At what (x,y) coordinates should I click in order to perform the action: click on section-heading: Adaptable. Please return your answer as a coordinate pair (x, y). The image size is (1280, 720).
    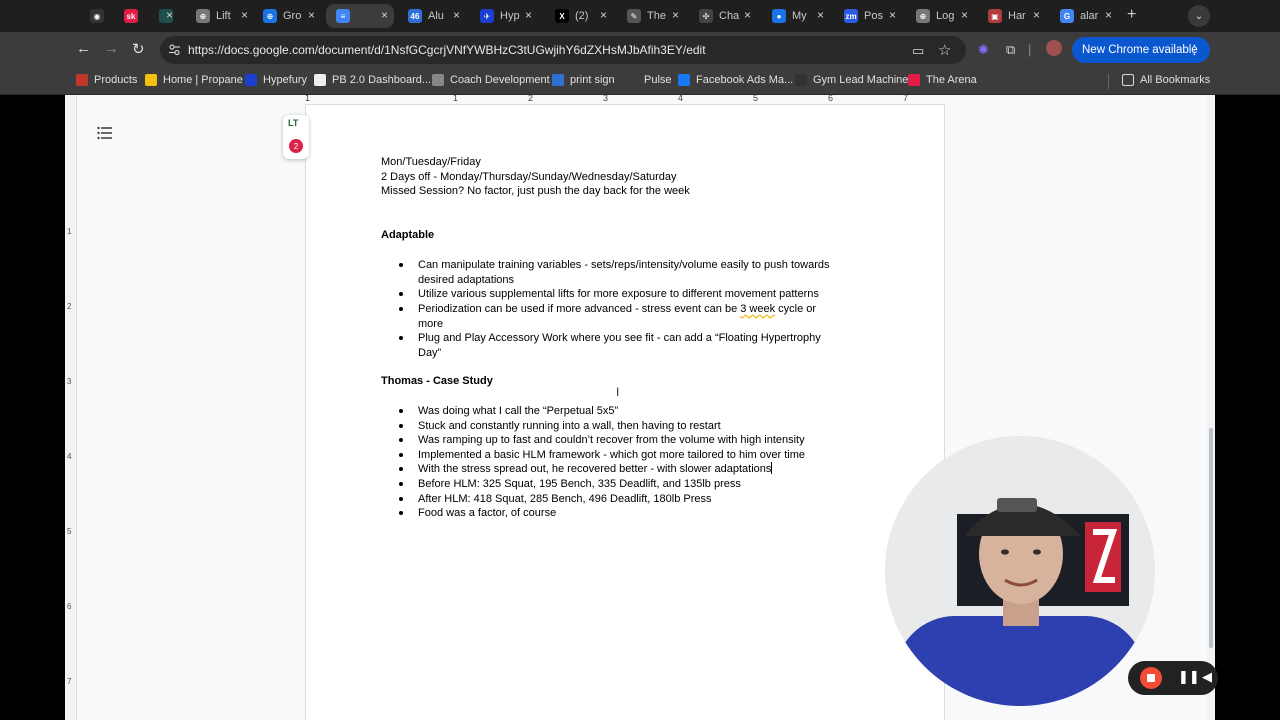
    Looking at the image, I should click on (408, 235).